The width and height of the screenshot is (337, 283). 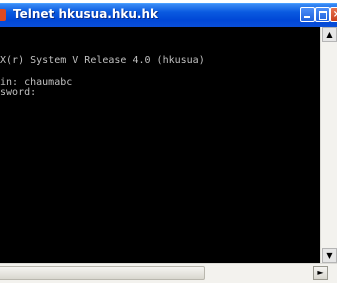 What do you see at coordinates (102, 60) in the screenshot?
I see `terminal-line-banner: IX(r) System V Release 4.0 (hkusua)` at bounding box center [102, 60].